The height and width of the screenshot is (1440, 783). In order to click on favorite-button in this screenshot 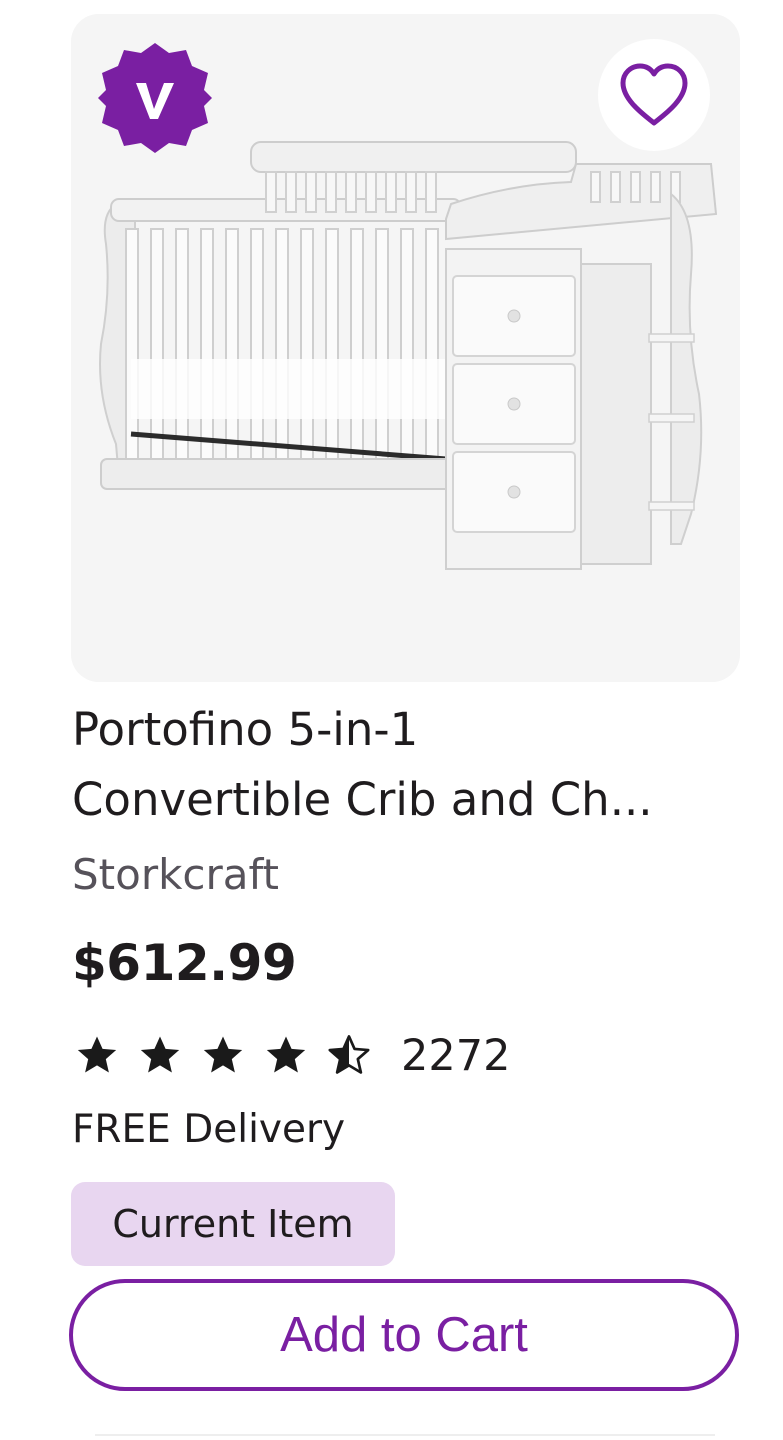, I will do `click(654, 95)`.